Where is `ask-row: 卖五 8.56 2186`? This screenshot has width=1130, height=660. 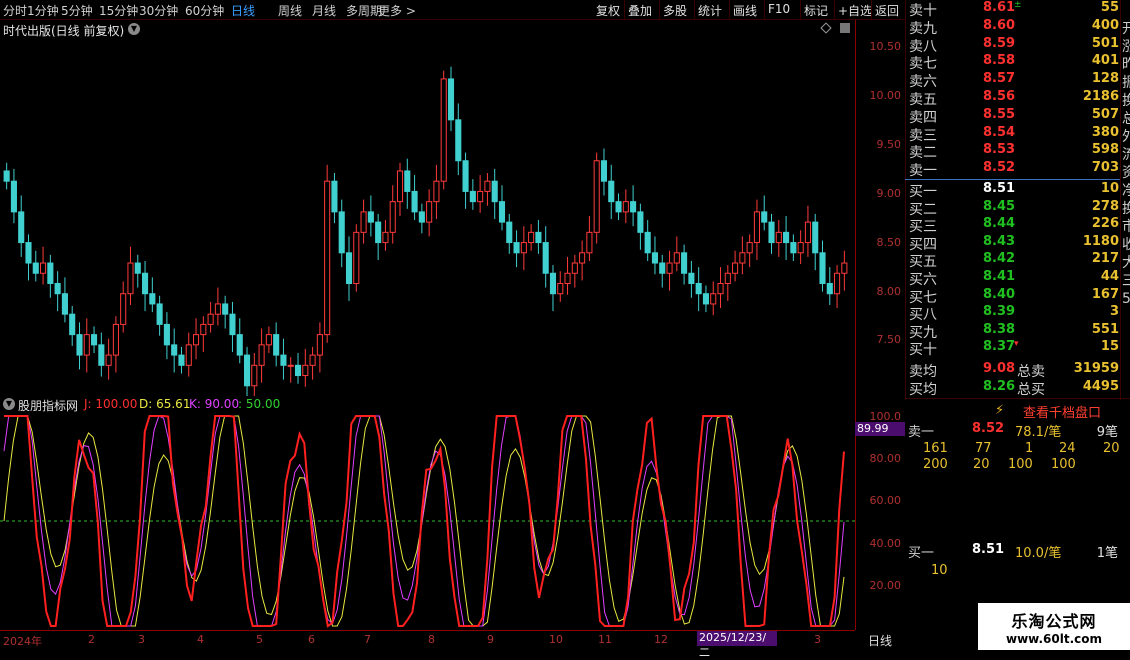
ask-row: 卖五 8.56 2186 is located at coordinates (1013, 98).